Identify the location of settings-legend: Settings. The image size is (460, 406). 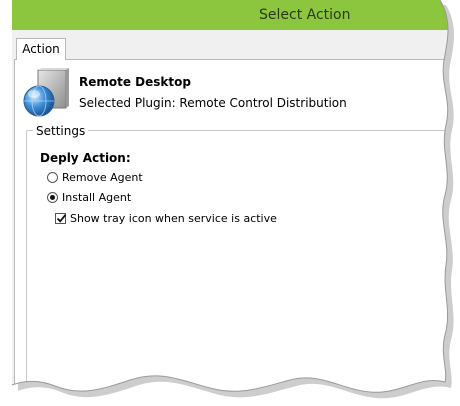
(60, 131).